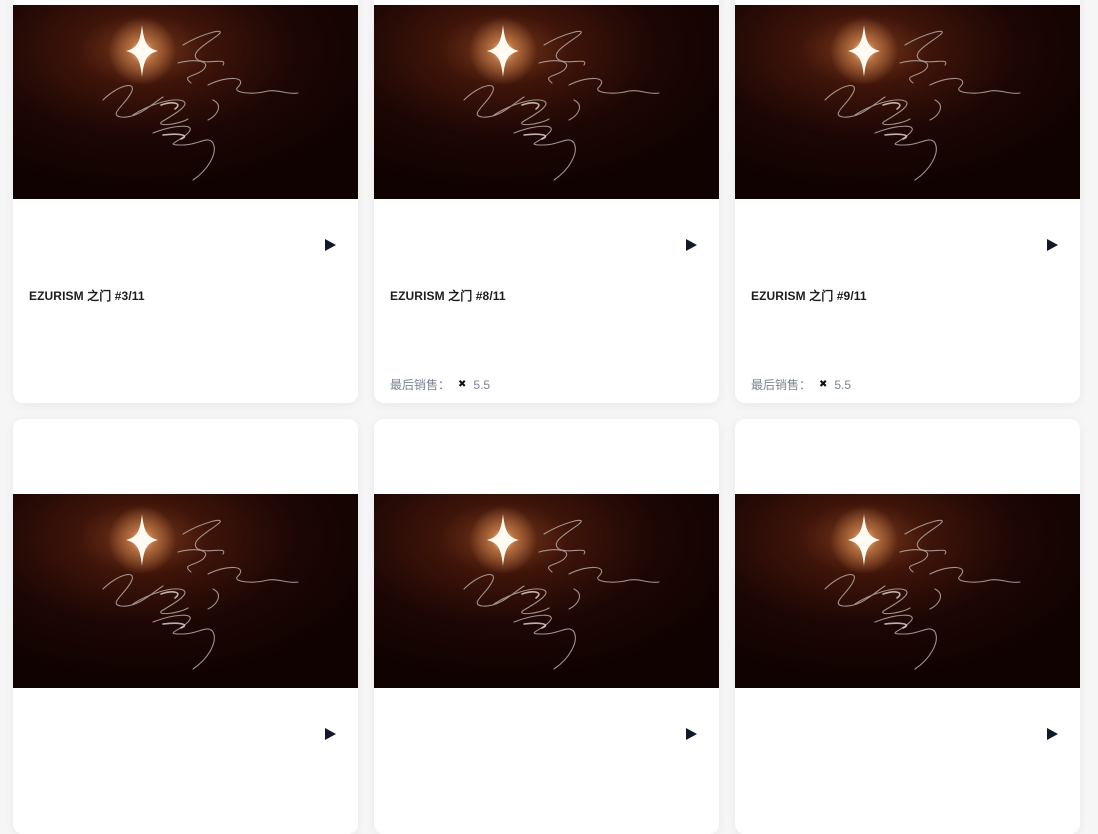 The width and height of the screenshot is (1098, 834). What do you see at coordinates (809, 295) in the screenshot?
I see `nft-title: EZURISM 之门 #9/11` at bounding box center [809, 295].